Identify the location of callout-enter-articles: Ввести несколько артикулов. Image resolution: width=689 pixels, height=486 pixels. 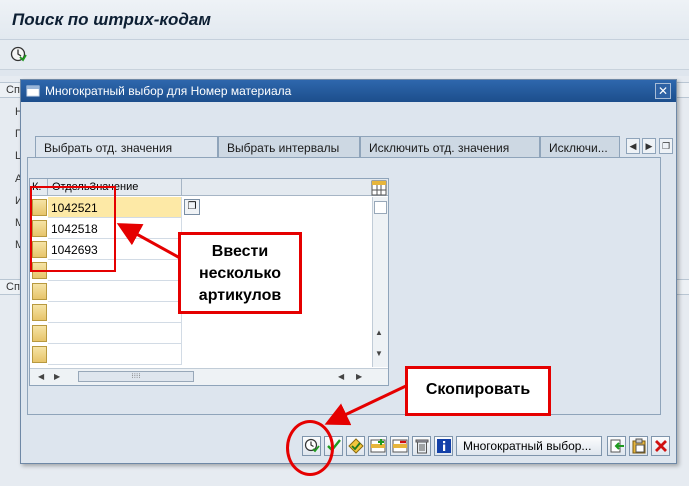
(240, 273).